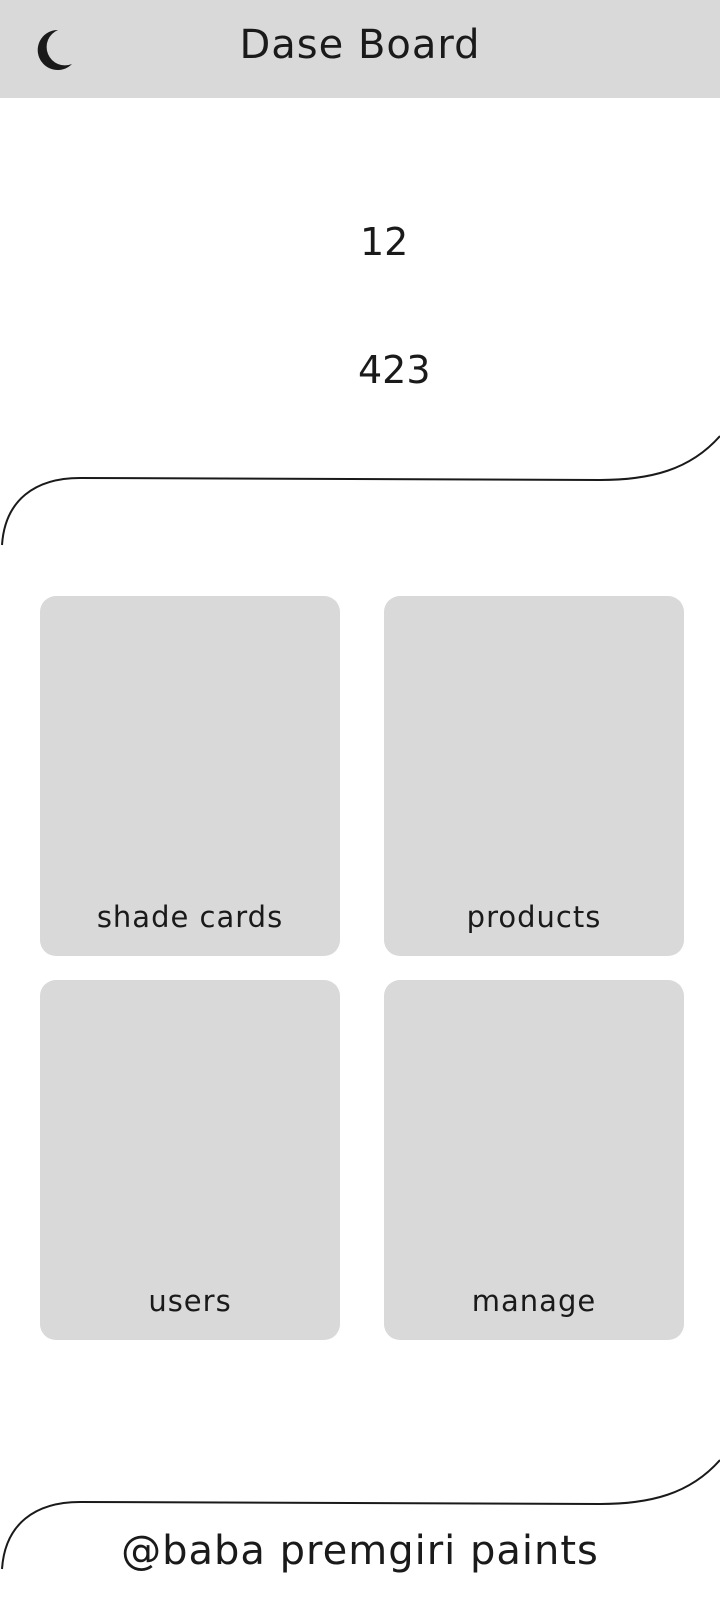 The height and width of the screenshot is (1600, 720). I want to click on tile-label: users, so click(190, 1301).